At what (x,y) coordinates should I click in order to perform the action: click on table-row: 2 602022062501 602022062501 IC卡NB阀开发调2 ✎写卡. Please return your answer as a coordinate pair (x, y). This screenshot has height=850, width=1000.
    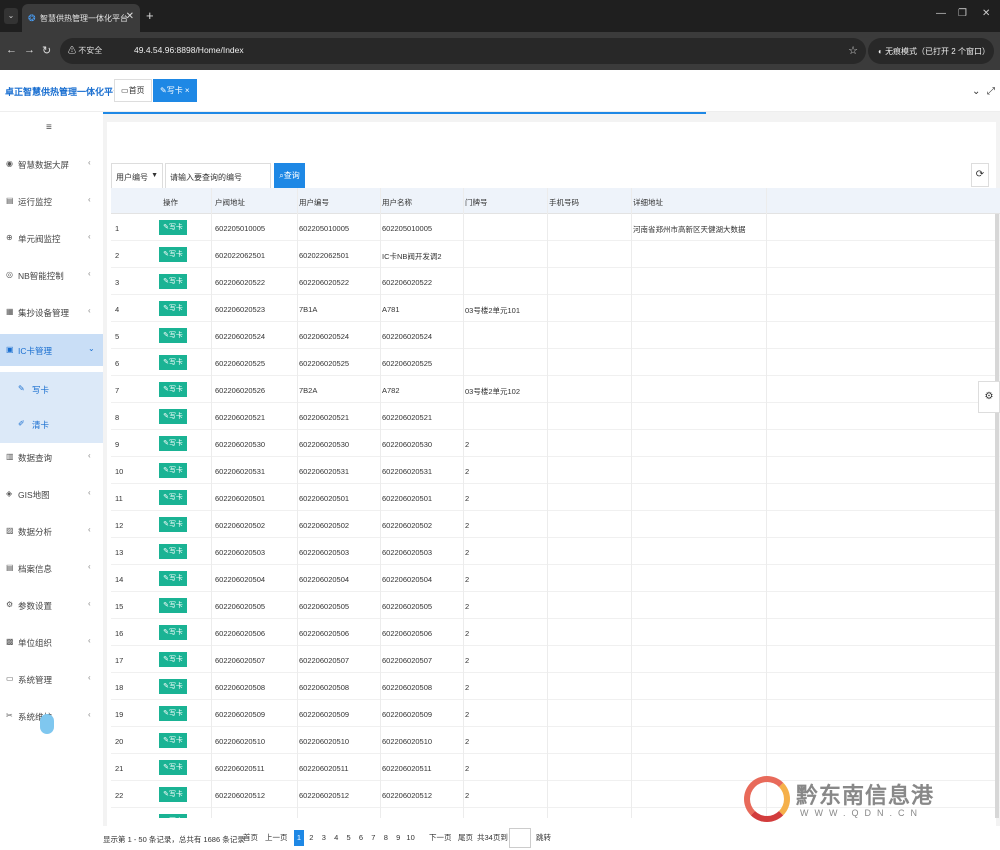
    Looking at the image, I should click on (555, 254).